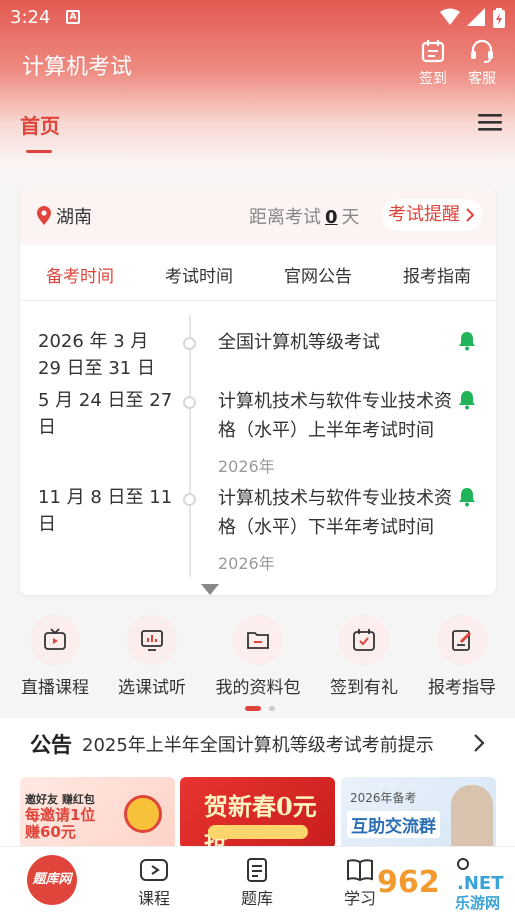  Describe the element at coordinates (55, 688) in the screenshot. I see `quick-entry-label: 直播课程` at that location.